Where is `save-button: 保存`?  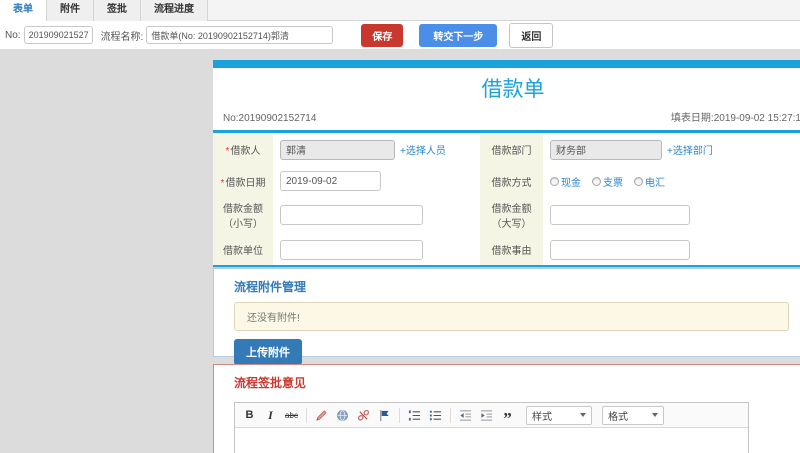 save-button: 保存 is located at coordinates (382, 35).